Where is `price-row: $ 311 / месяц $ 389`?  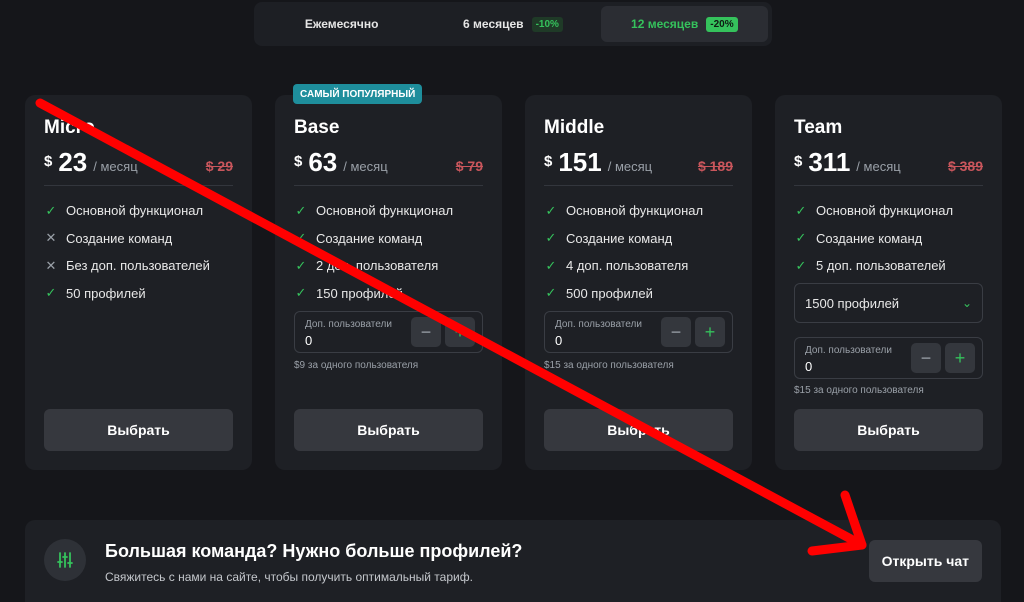 price-row: $ 311 / месяц $ 389 is located at coordinates (888, 164).